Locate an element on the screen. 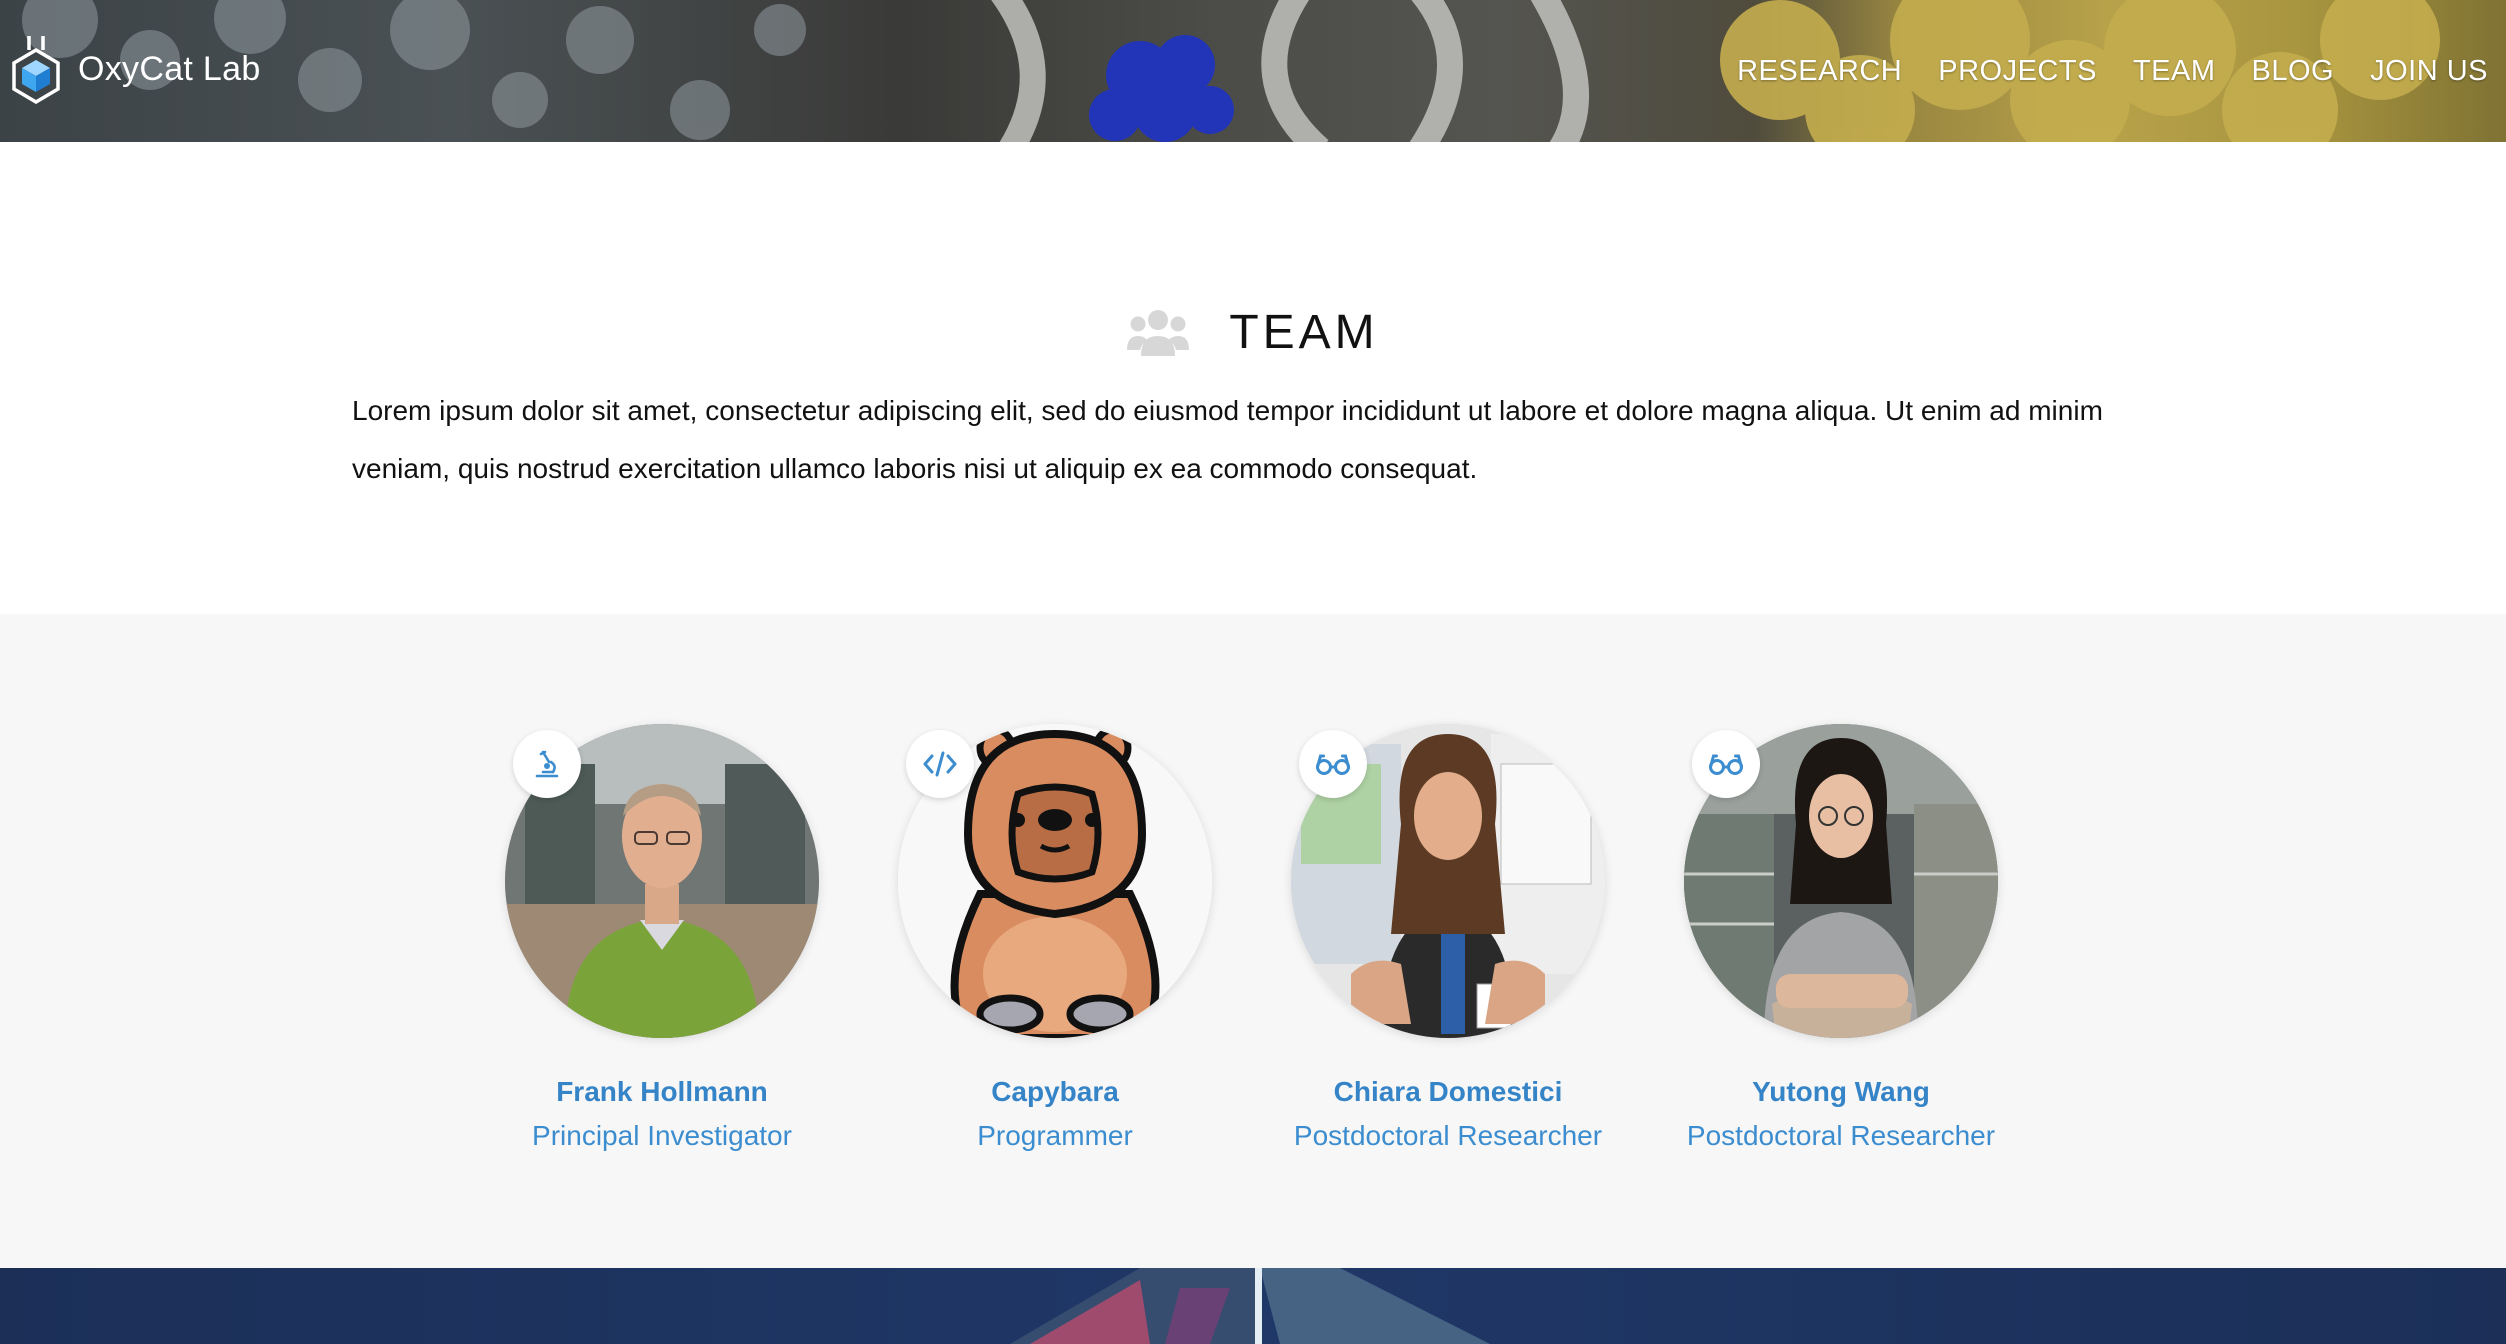 The width and height of the screenshot is (2506, 1344). page-title: TEAM is located at coordinates (1304, 332).